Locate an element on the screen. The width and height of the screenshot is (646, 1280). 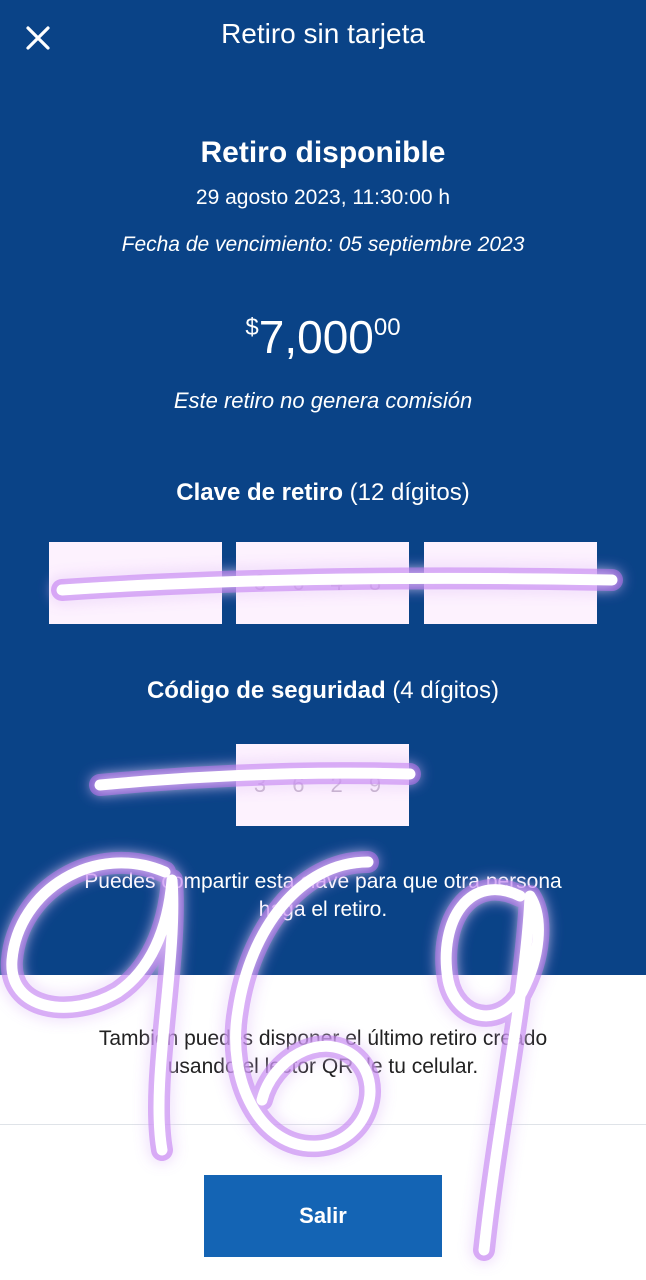
withdrawal-title: Retiro disponible is located at coordinates (323, 152).